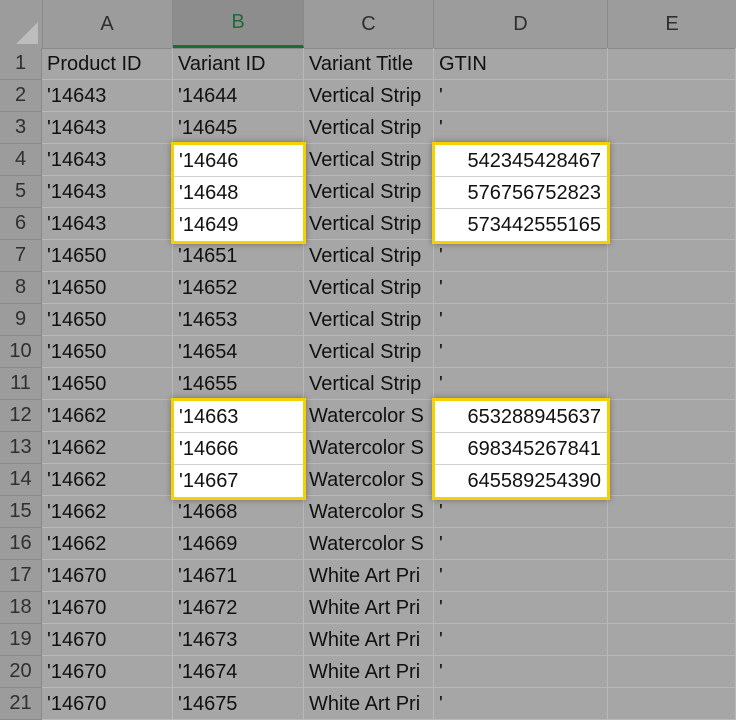  What do you see at coordinates (521, 608) in the screenshot?
I see `cell-d18: '` at bounding box center [521, 608].